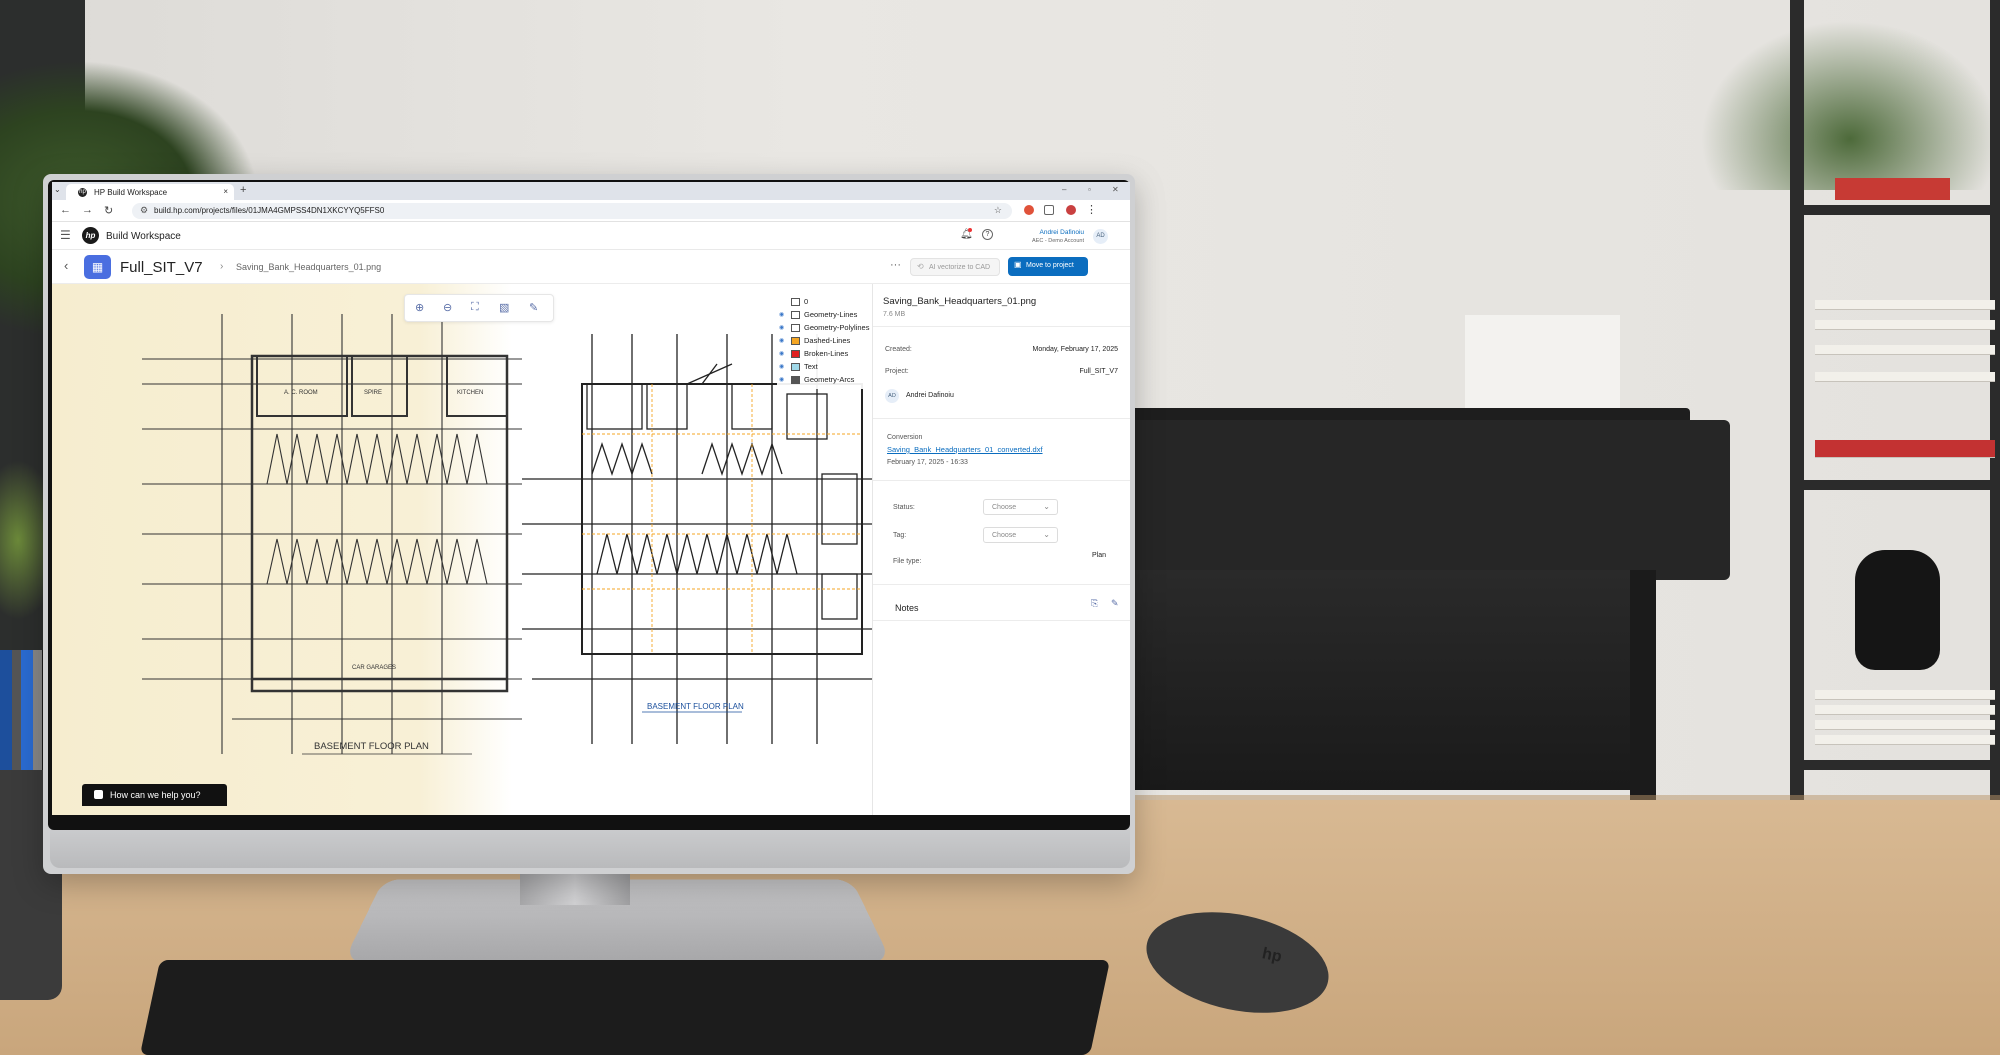 Image resolution: width=2000 pixels, height=1055 pixels. What do you see at coordinates (65, 235) in the screenshot?
I see `hamburger-menu-icon: ☰` at bounding box center [65, 235].